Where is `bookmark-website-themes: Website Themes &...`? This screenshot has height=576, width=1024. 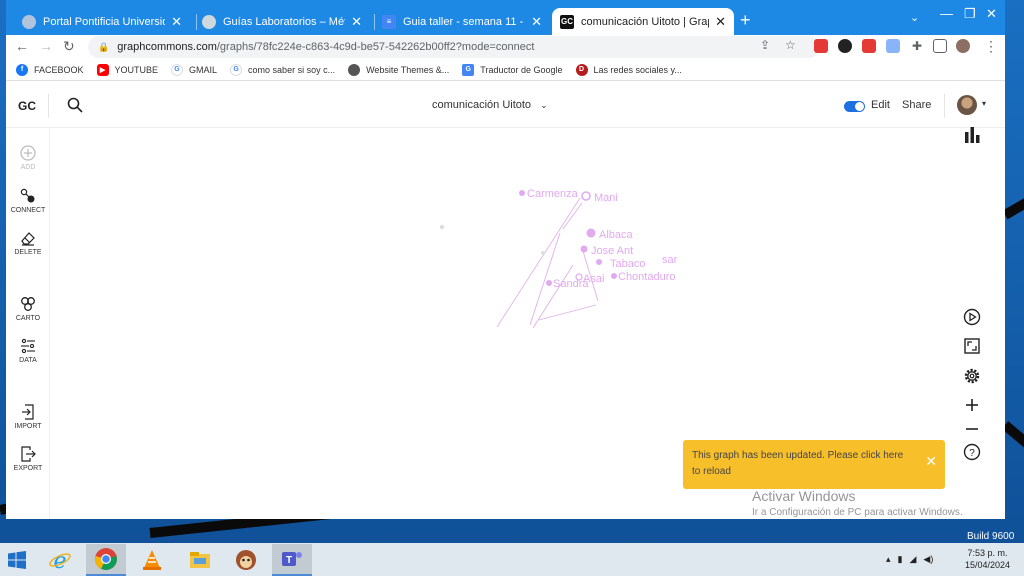 bookmark-website-themes: Website Themes &... is located at coordinates (398, 69).